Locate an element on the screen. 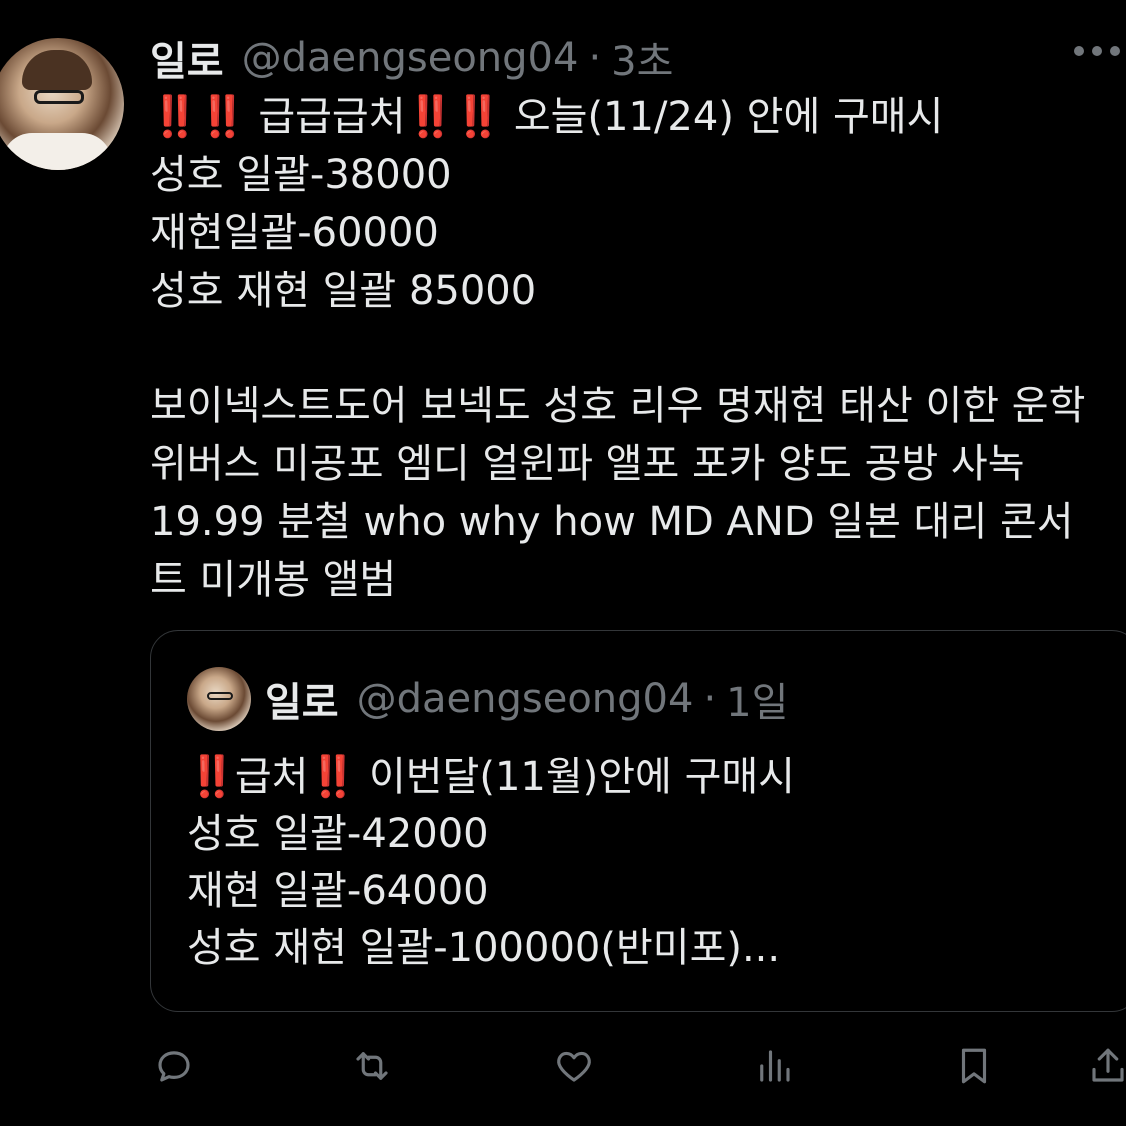 Image resolution: width=1126 pixels, height=1126 pixels. author-handle: @daengseong04 is located at coordinates (410, 58).